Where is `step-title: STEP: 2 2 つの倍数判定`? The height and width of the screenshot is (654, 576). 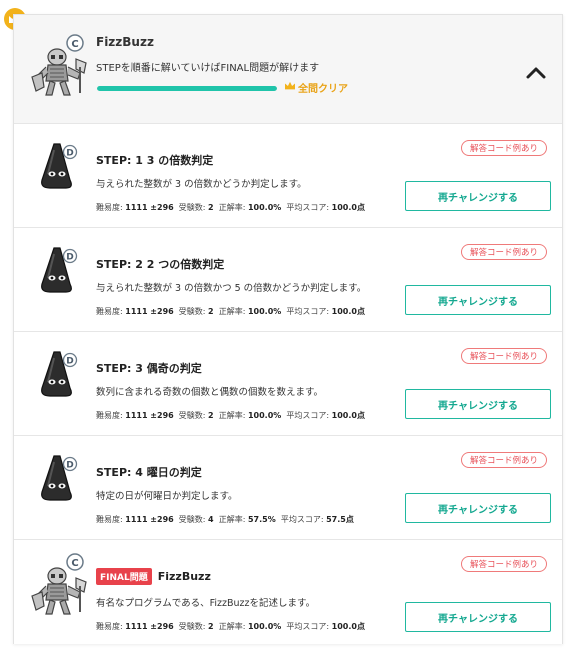 step-title: STEP: 2 2 つの倍数判定 is located at coordinates (160, 264).